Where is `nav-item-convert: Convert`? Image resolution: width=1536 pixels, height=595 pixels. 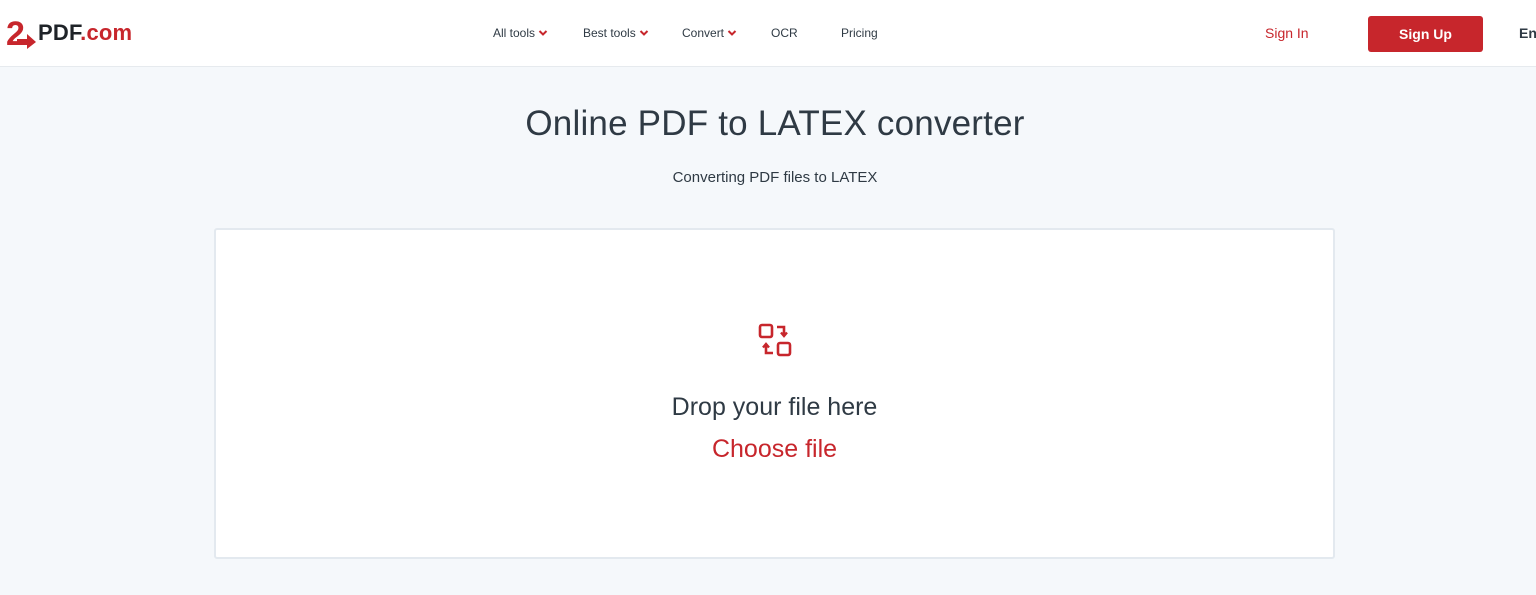 nav-item-convert: Convert is located at coordinates (709, 33).